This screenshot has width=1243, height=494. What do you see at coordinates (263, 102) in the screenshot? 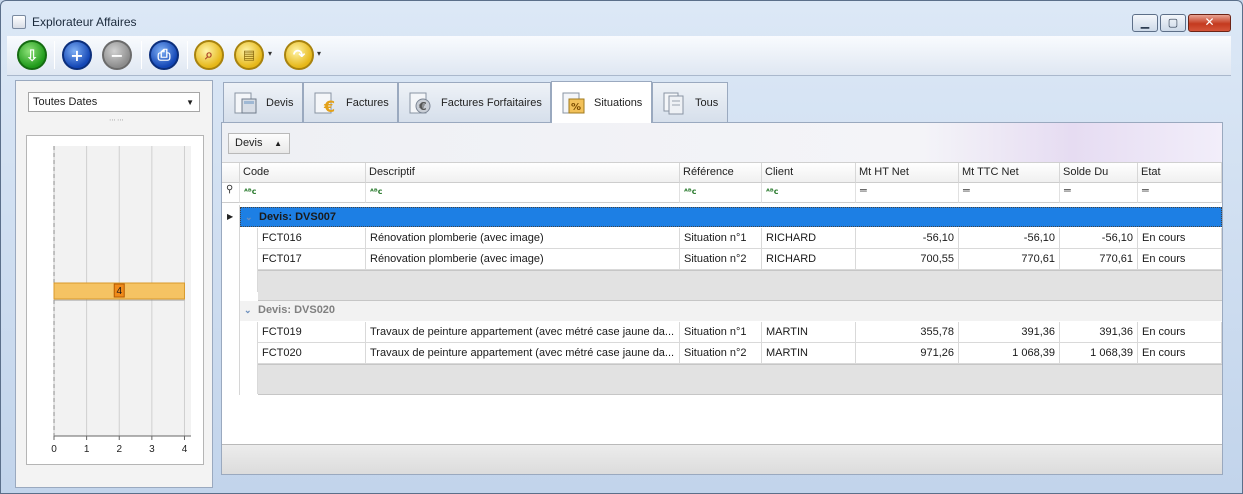
I see `tab-devis: Devis` at bounding box center [263, 102].